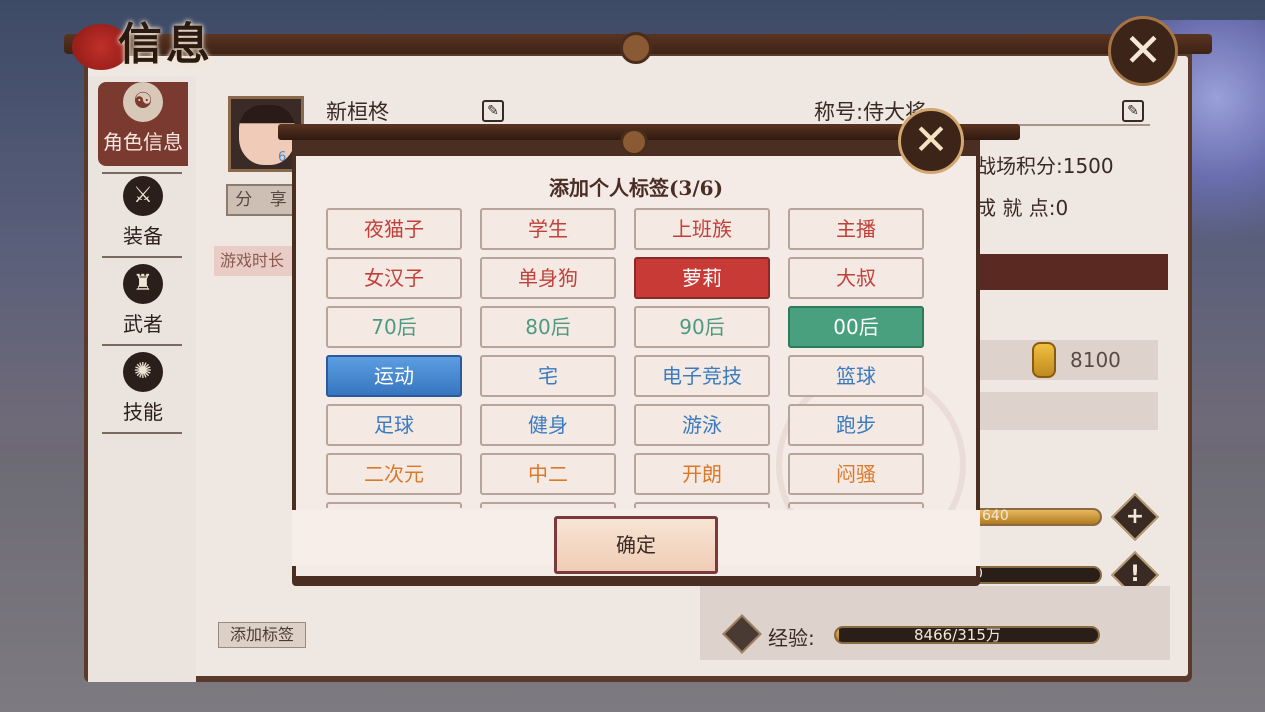 This screenshot has width=1265, height=712. Describe the element at coordinates (837, 635) in the screenshot. I see `exp-bar-fill` at that location.